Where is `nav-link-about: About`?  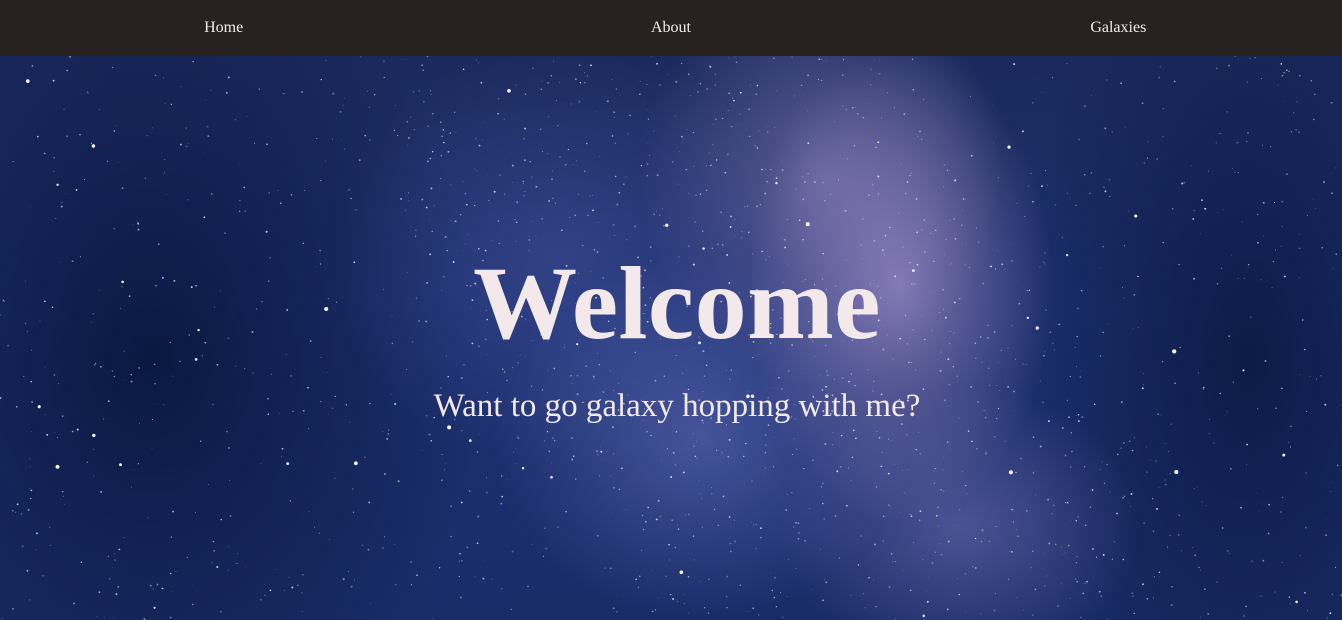 nav-link-about: About is located at coordinates (670, 28).